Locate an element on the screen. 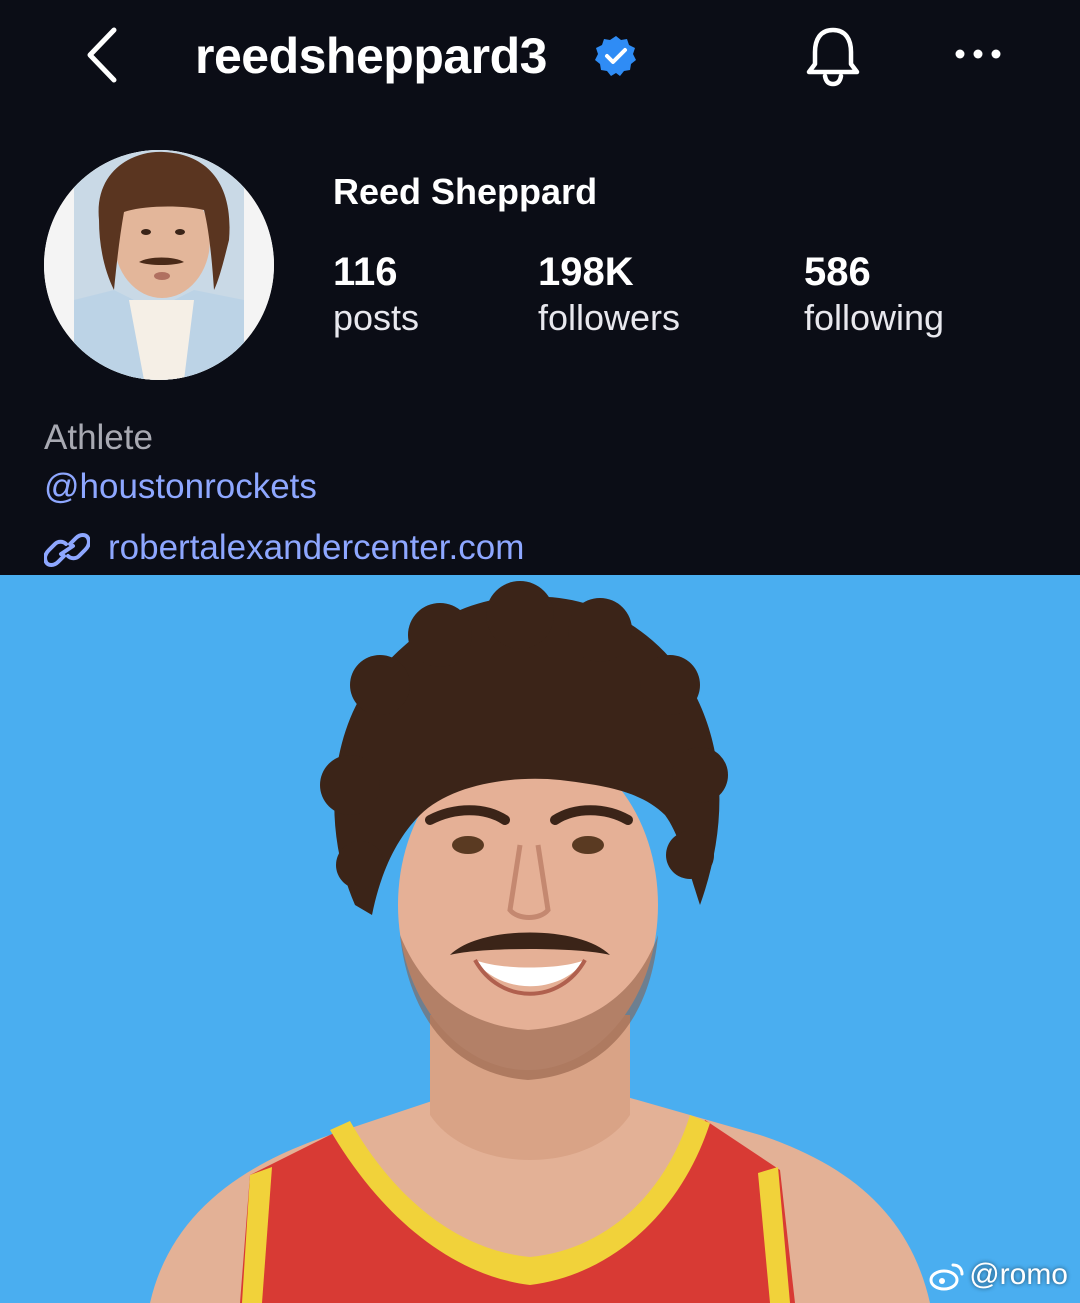  back-button is located at coordinates (108, 55).